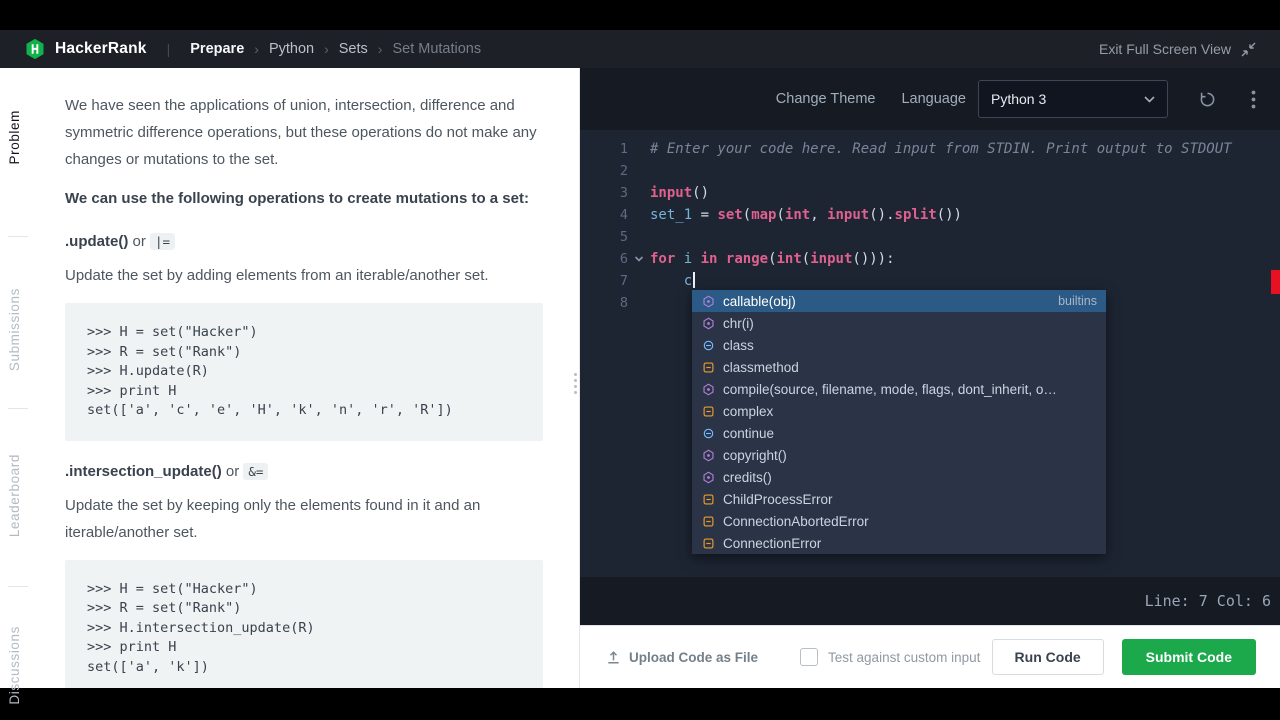  What do you see at coordinates (873, 259) in the screenshot?
I see `code-token: ())):` at bounding box center [873, 259].